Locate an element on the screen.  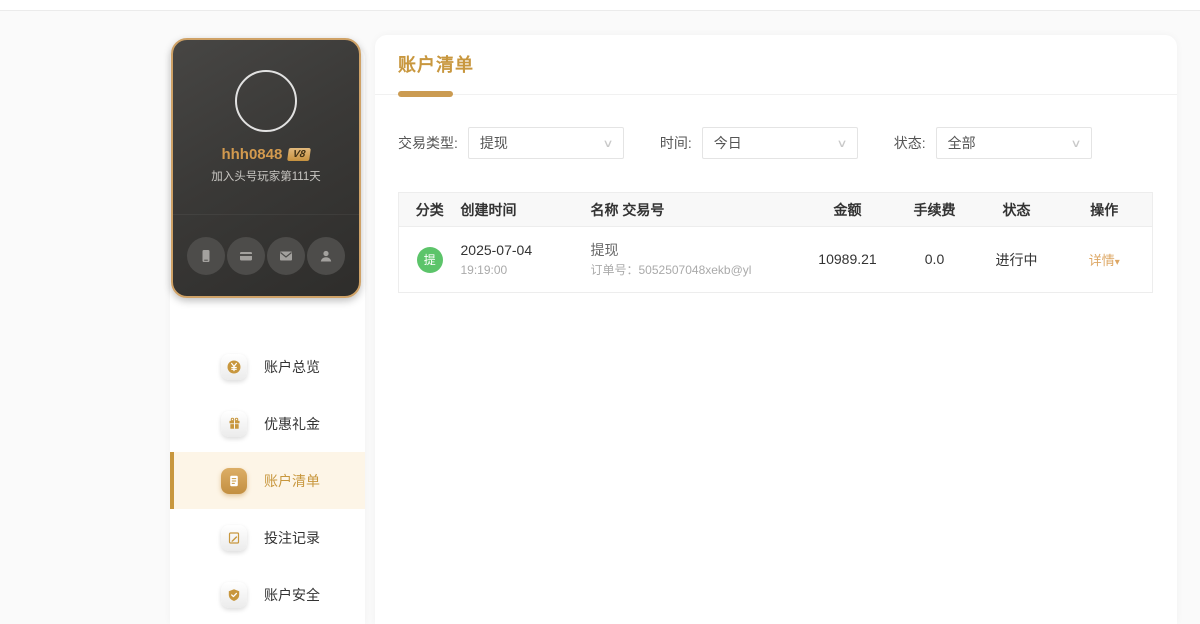
sidebar-nav: 账户总览 优惠礼金 账户清单 投注记录 账户安全 is located at coordinates (267, 480).